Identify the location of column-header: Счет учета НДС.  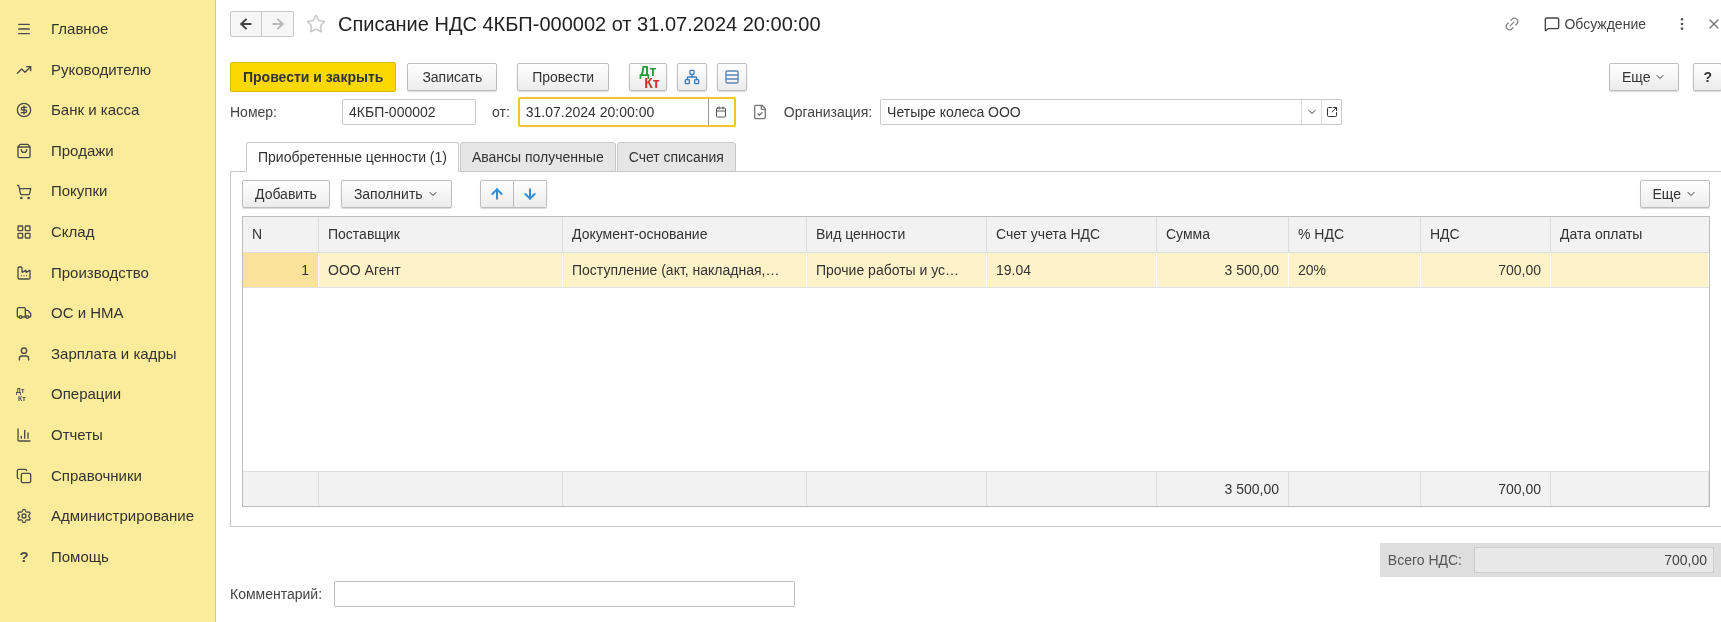
(1072, 234).